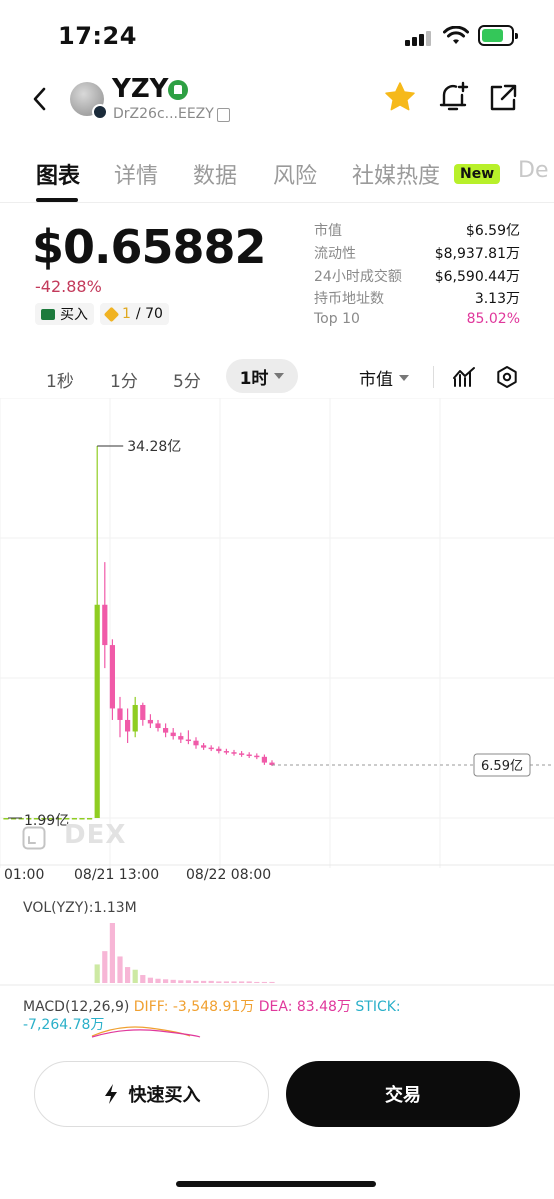 Image resolution: width=554 pixels, height=1199 pixels. I want to click on tab-chart: 图表, so click(58, 174).